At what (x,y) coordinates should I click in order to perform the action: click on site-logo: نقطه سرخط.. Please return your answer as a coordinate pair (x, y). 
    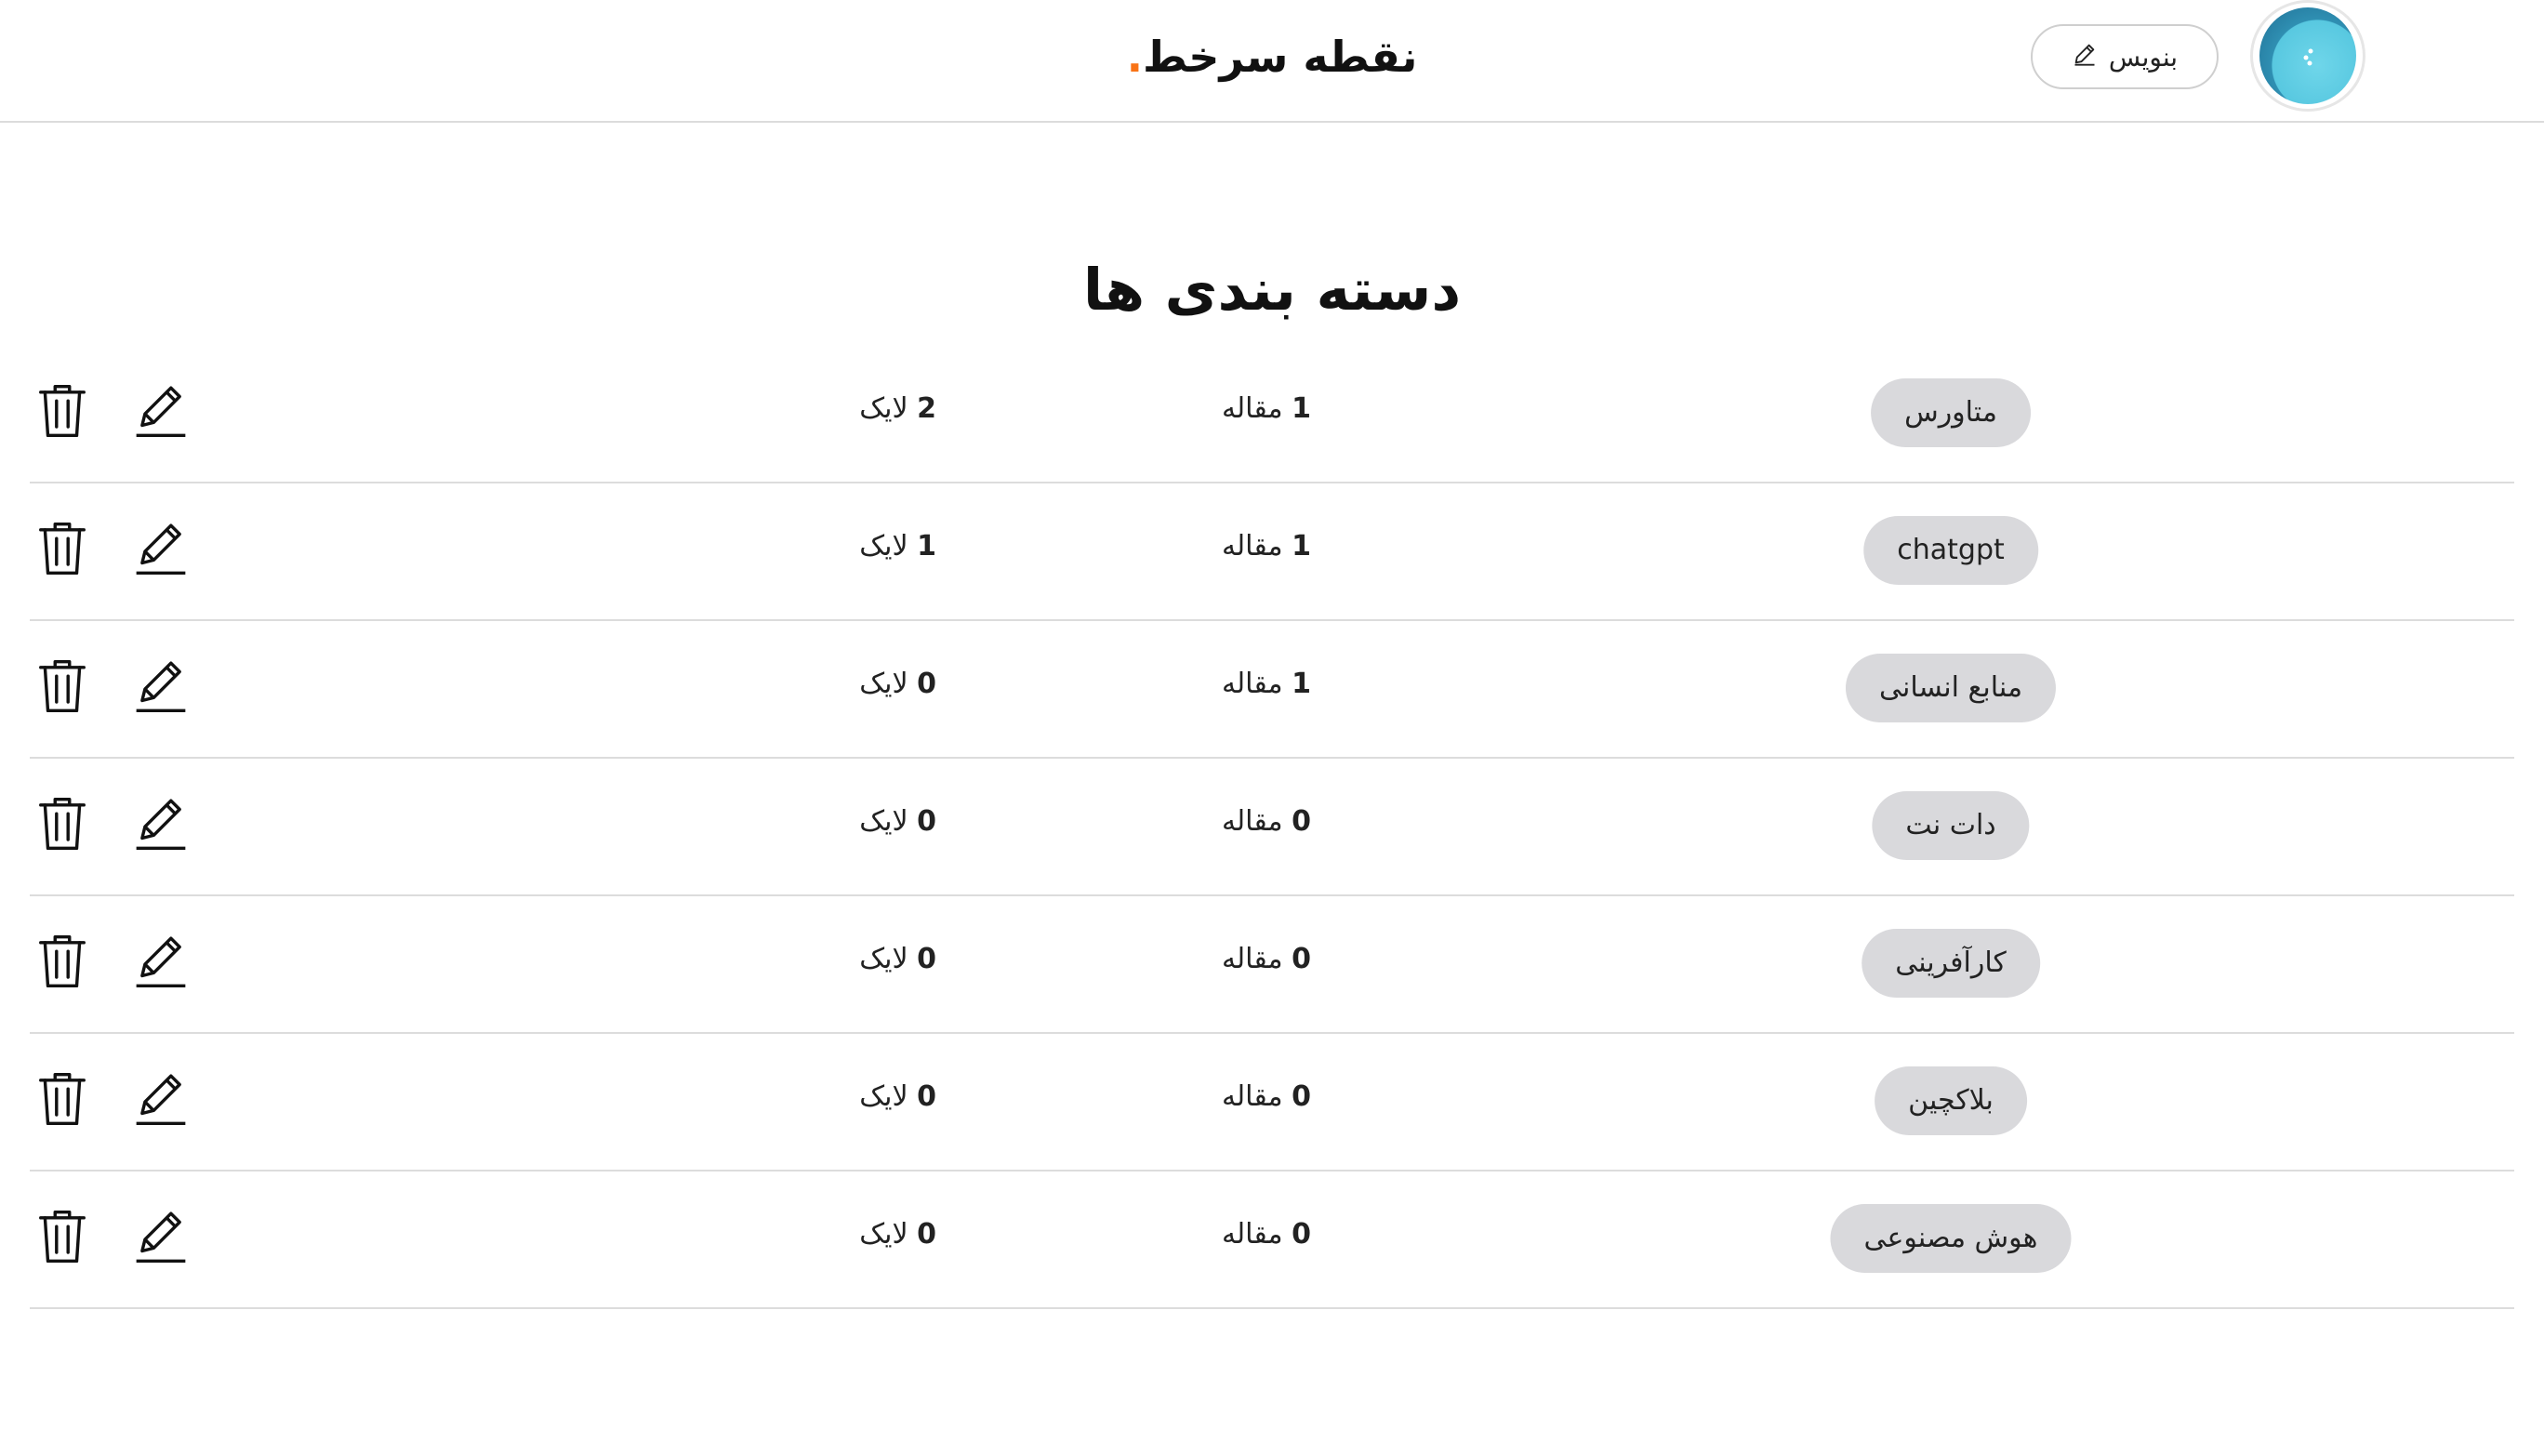
    Looking at the image, I should click on (1272, 56).